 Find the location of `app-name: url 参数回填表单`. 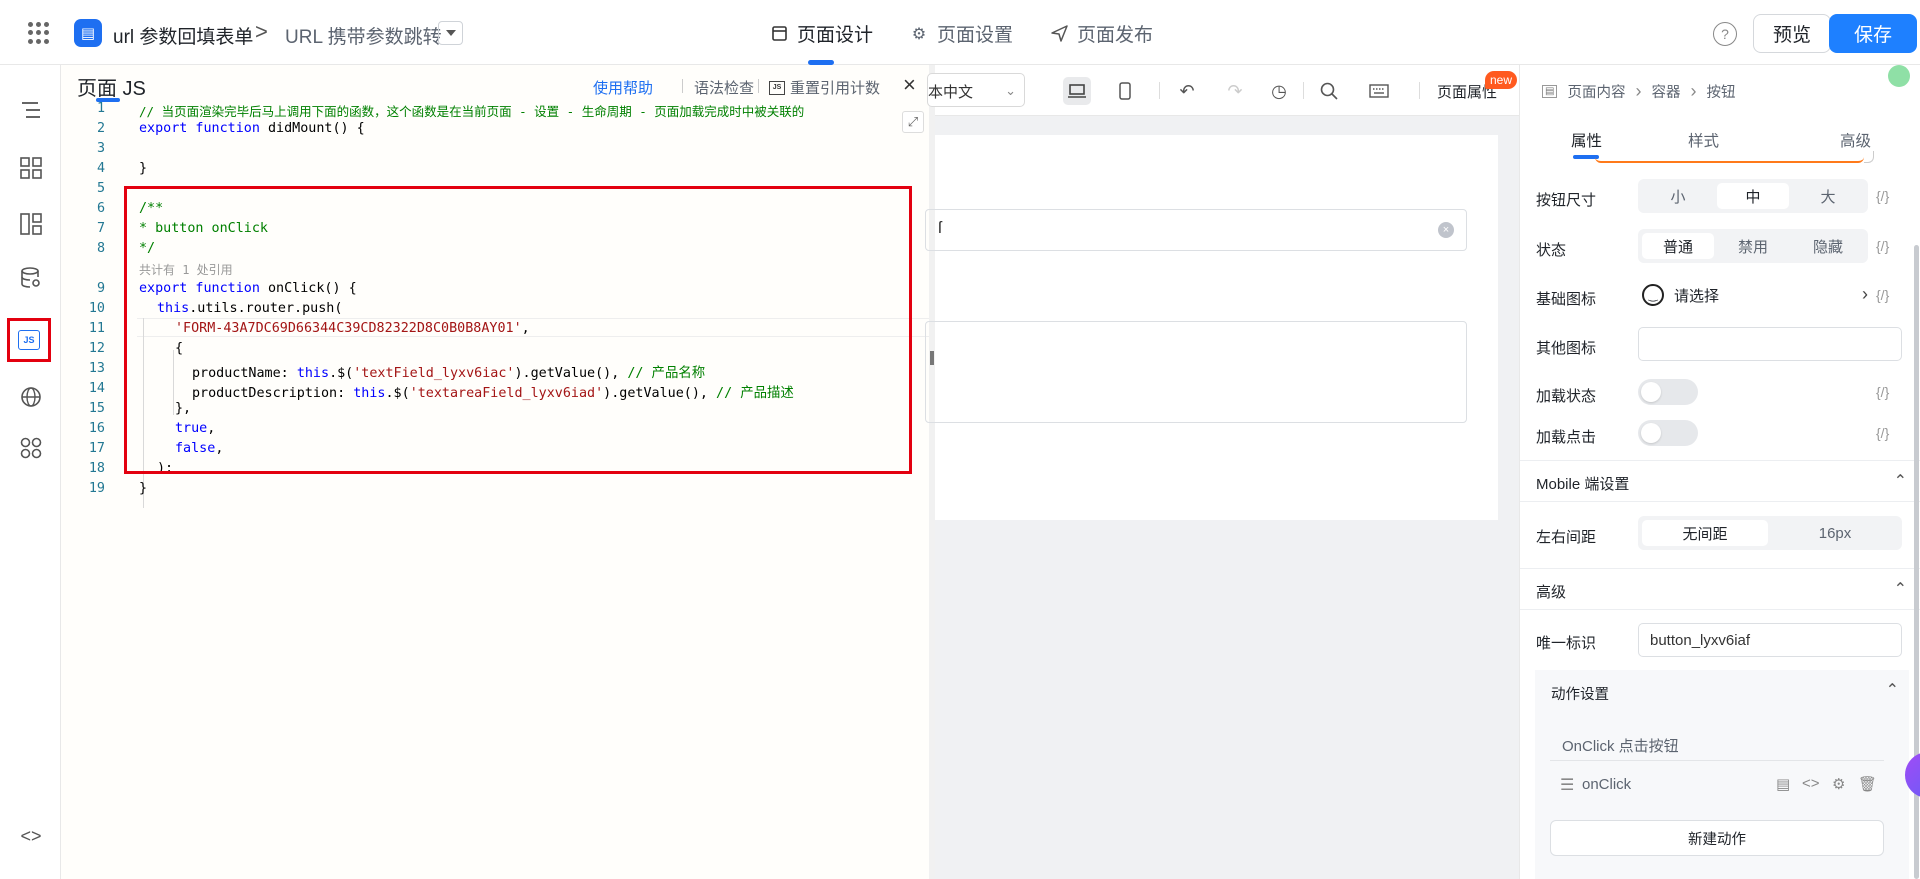

app-name: url 参数回填表单 is located at coordinates (183, 35).